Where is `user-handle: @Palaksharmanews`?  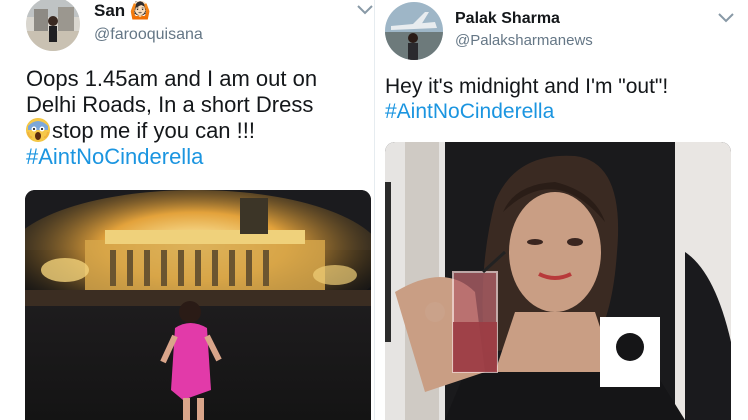 user-handle: @Palaksharmanews is located at coordinates (524, 40).